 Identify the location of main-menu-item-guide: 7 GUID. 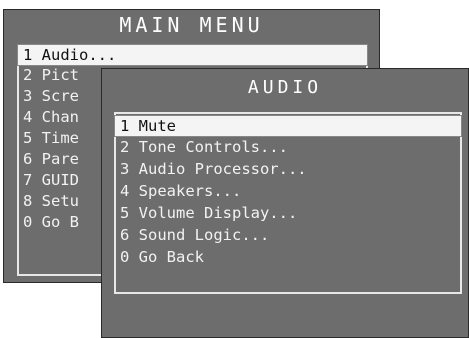
(49, 180).